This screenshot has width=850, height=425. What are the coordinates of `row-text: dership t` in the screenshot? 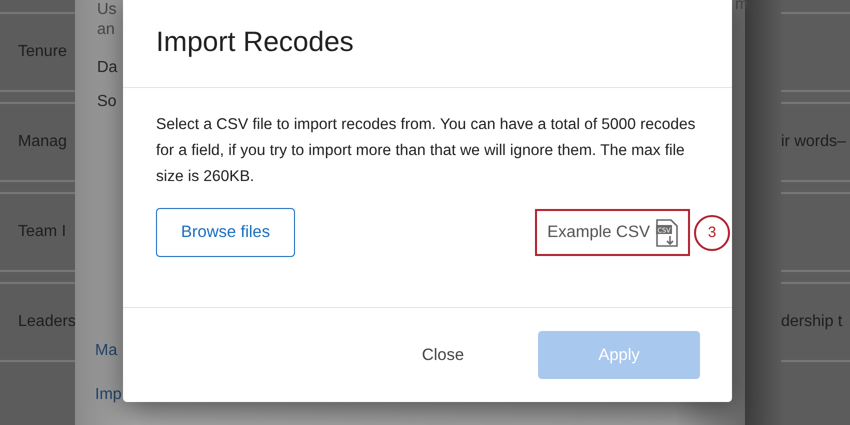 It's located at (811, 322).